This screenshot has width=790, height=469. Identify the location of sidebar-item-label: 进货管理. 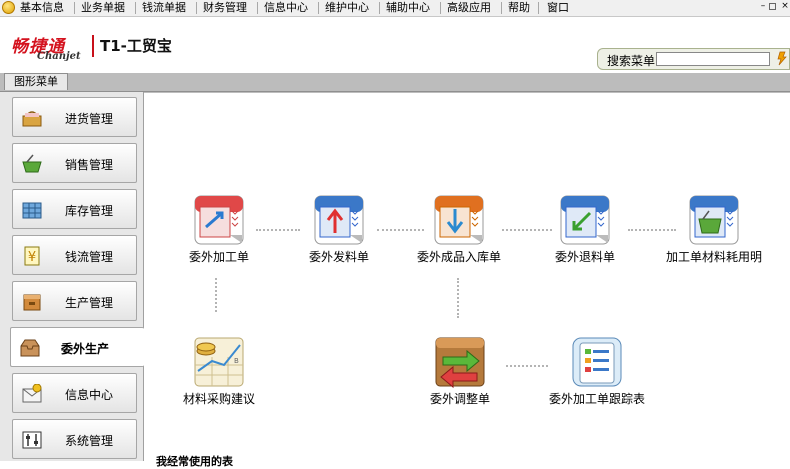
(89, 119).